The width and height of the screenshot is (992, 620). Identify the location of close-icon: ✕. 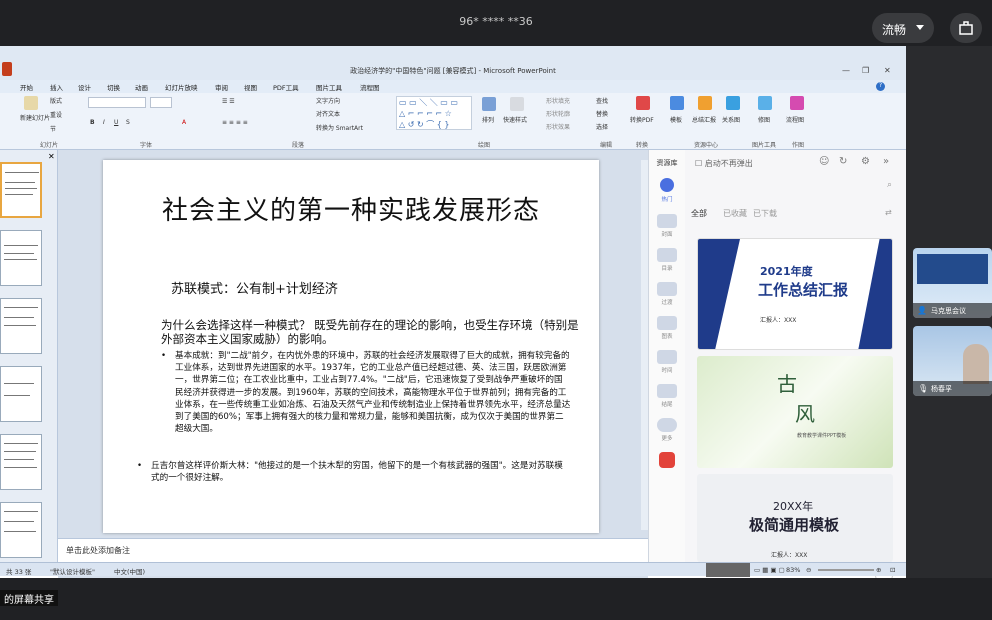
(887, 70).